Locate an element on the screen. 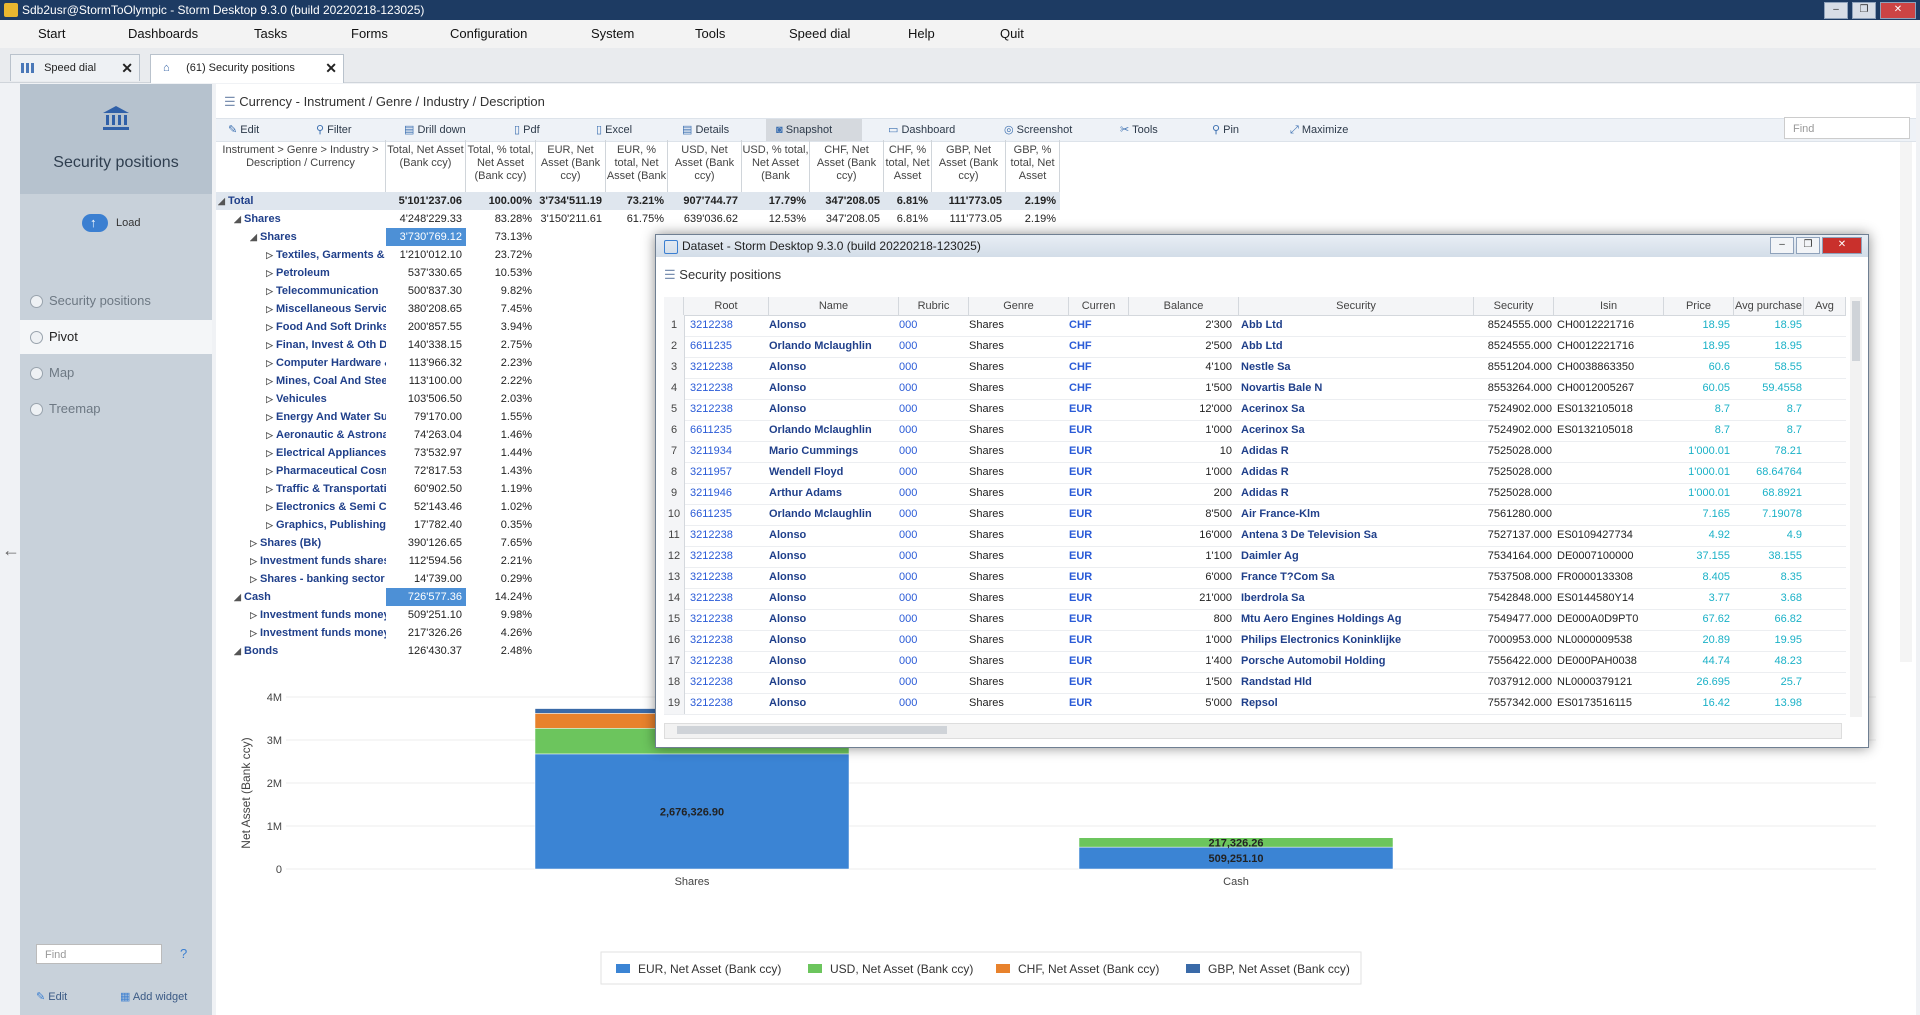  grid-cell: 78.21 is located at coordinates (1768, 451).